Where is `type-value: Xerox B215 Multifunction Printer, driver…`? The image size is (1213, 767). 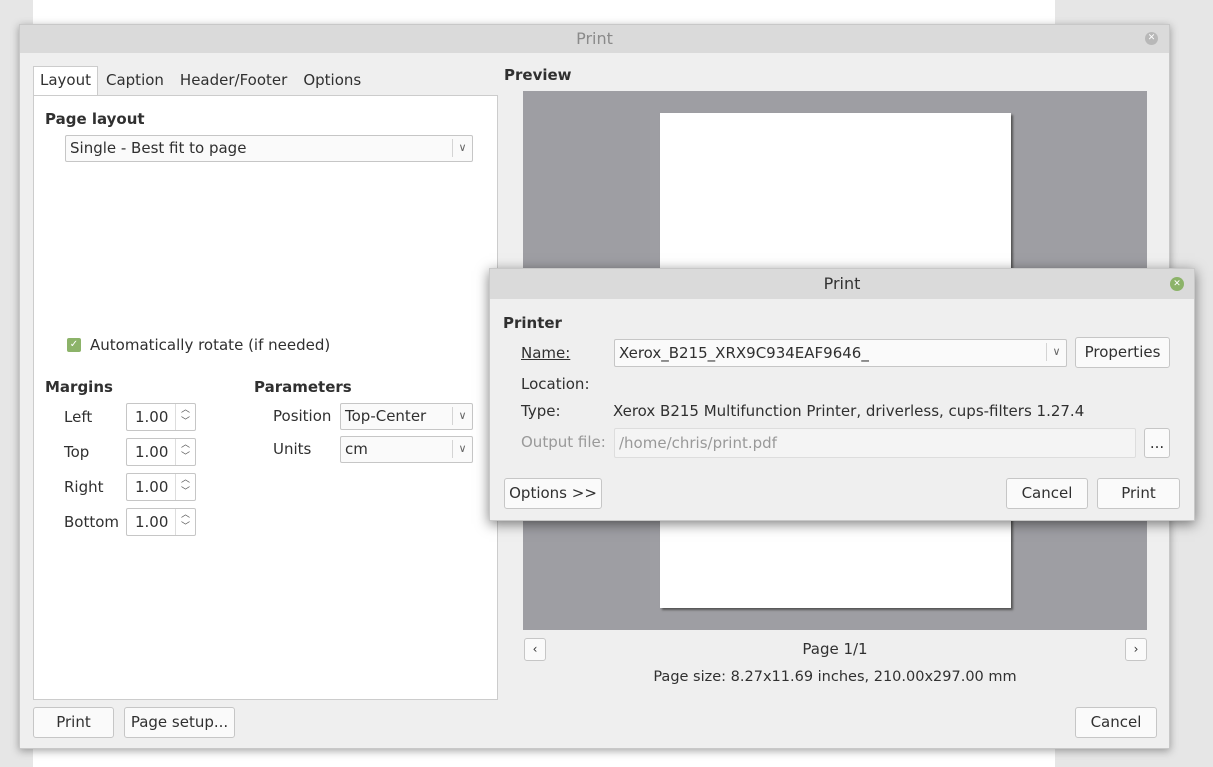
type-value: Xerox B215 Multifunction Printer, driver… is located at coordinates (849, 411).